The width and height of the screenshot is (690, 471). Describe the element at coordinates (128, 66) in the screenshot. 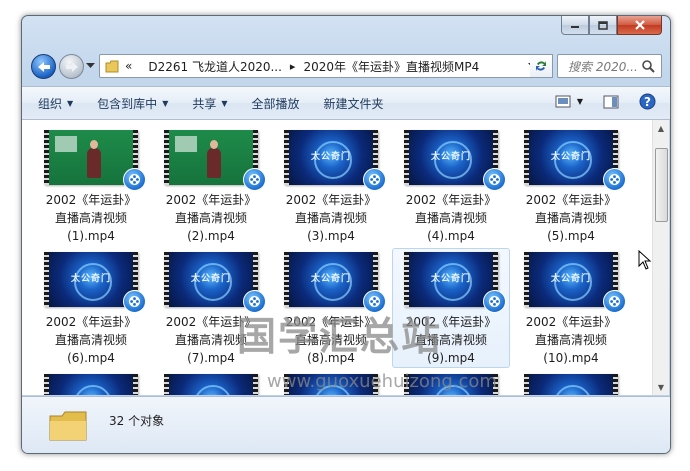

I see `address-overflow: «` at that location.